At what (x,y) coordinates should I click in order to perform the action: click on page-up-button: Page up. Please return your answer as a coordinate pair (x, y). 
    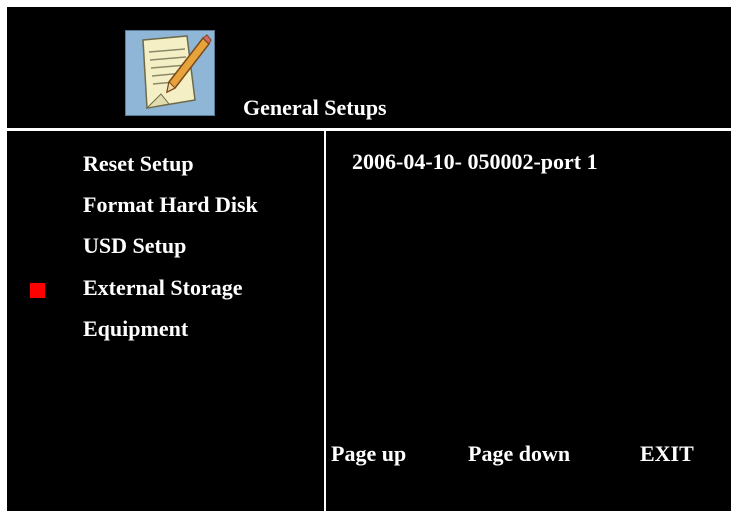
    Looking at the image, I should click on (368, 454).